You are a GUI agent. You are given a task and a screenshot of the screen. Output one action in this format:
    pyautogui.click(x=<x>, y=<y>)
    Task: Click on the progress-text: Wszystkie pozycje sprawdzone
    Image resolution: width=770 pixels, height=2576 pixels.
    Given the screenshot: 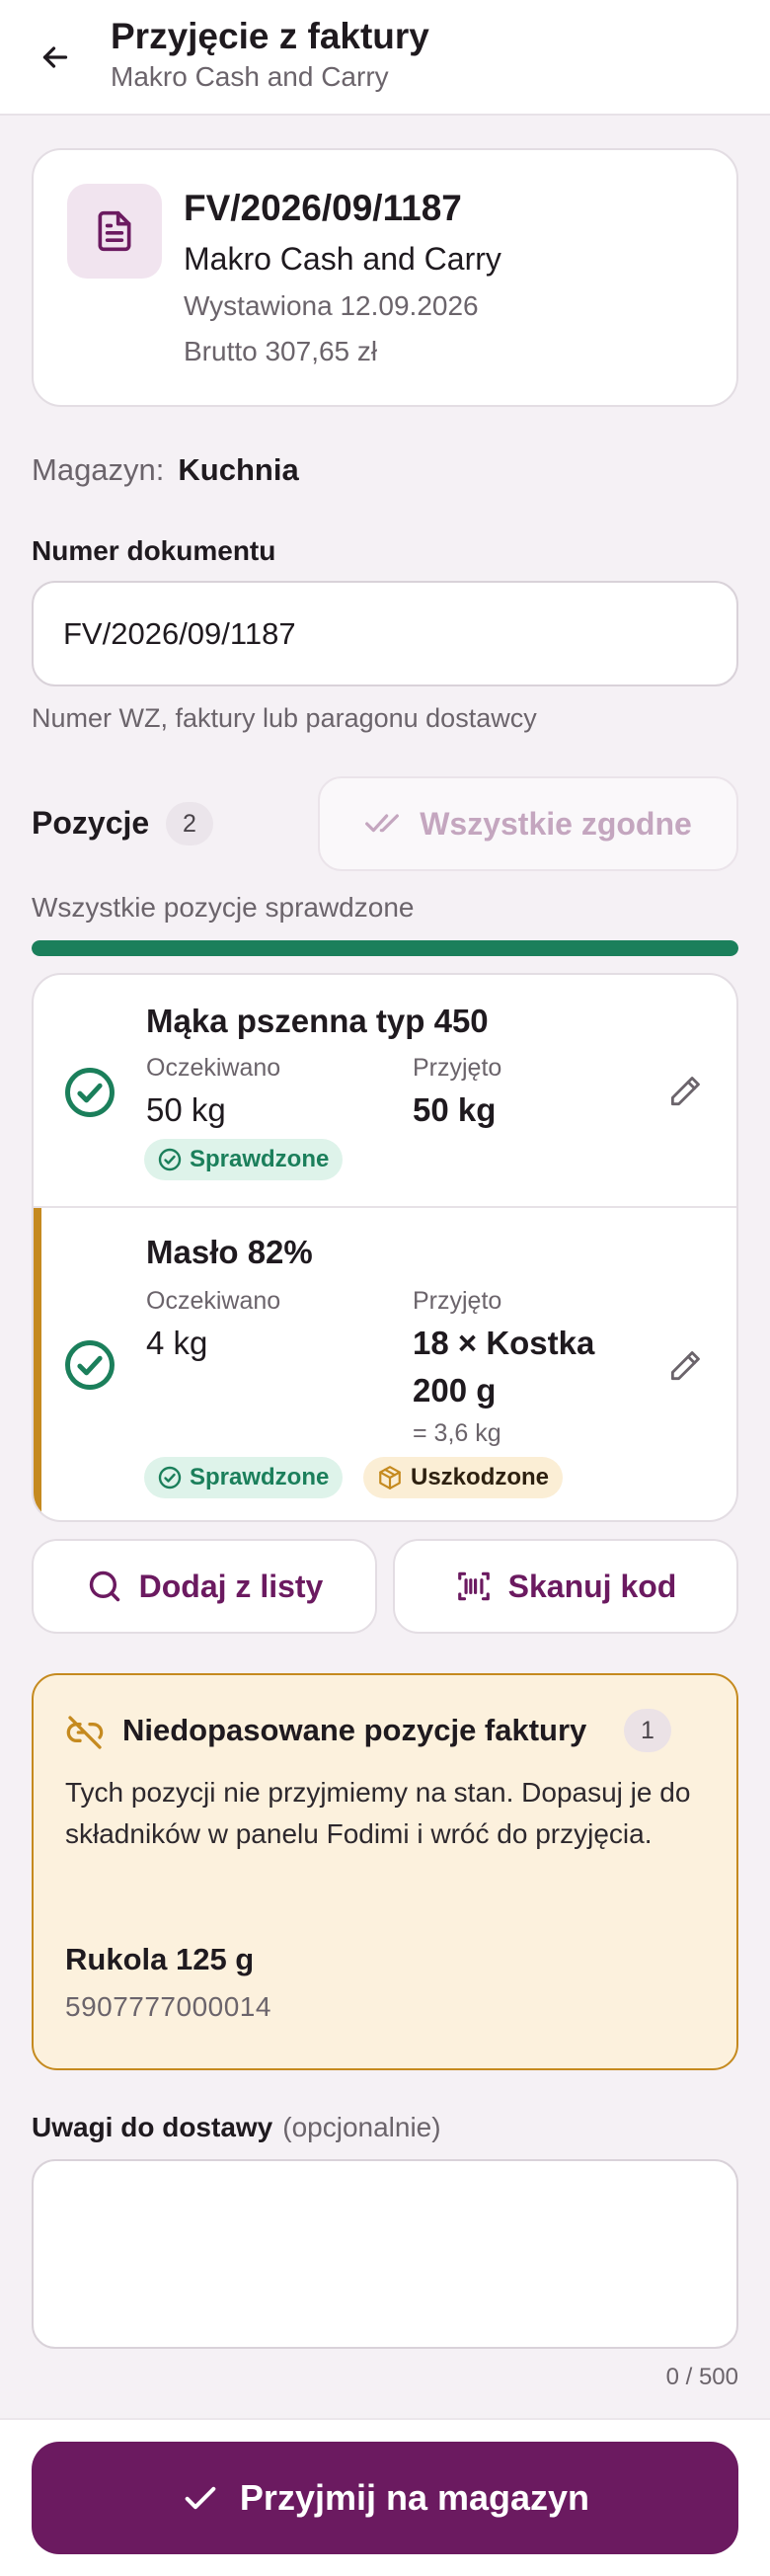 What is the action you would take?
    pyautogui.click(x=223, y=907)
    